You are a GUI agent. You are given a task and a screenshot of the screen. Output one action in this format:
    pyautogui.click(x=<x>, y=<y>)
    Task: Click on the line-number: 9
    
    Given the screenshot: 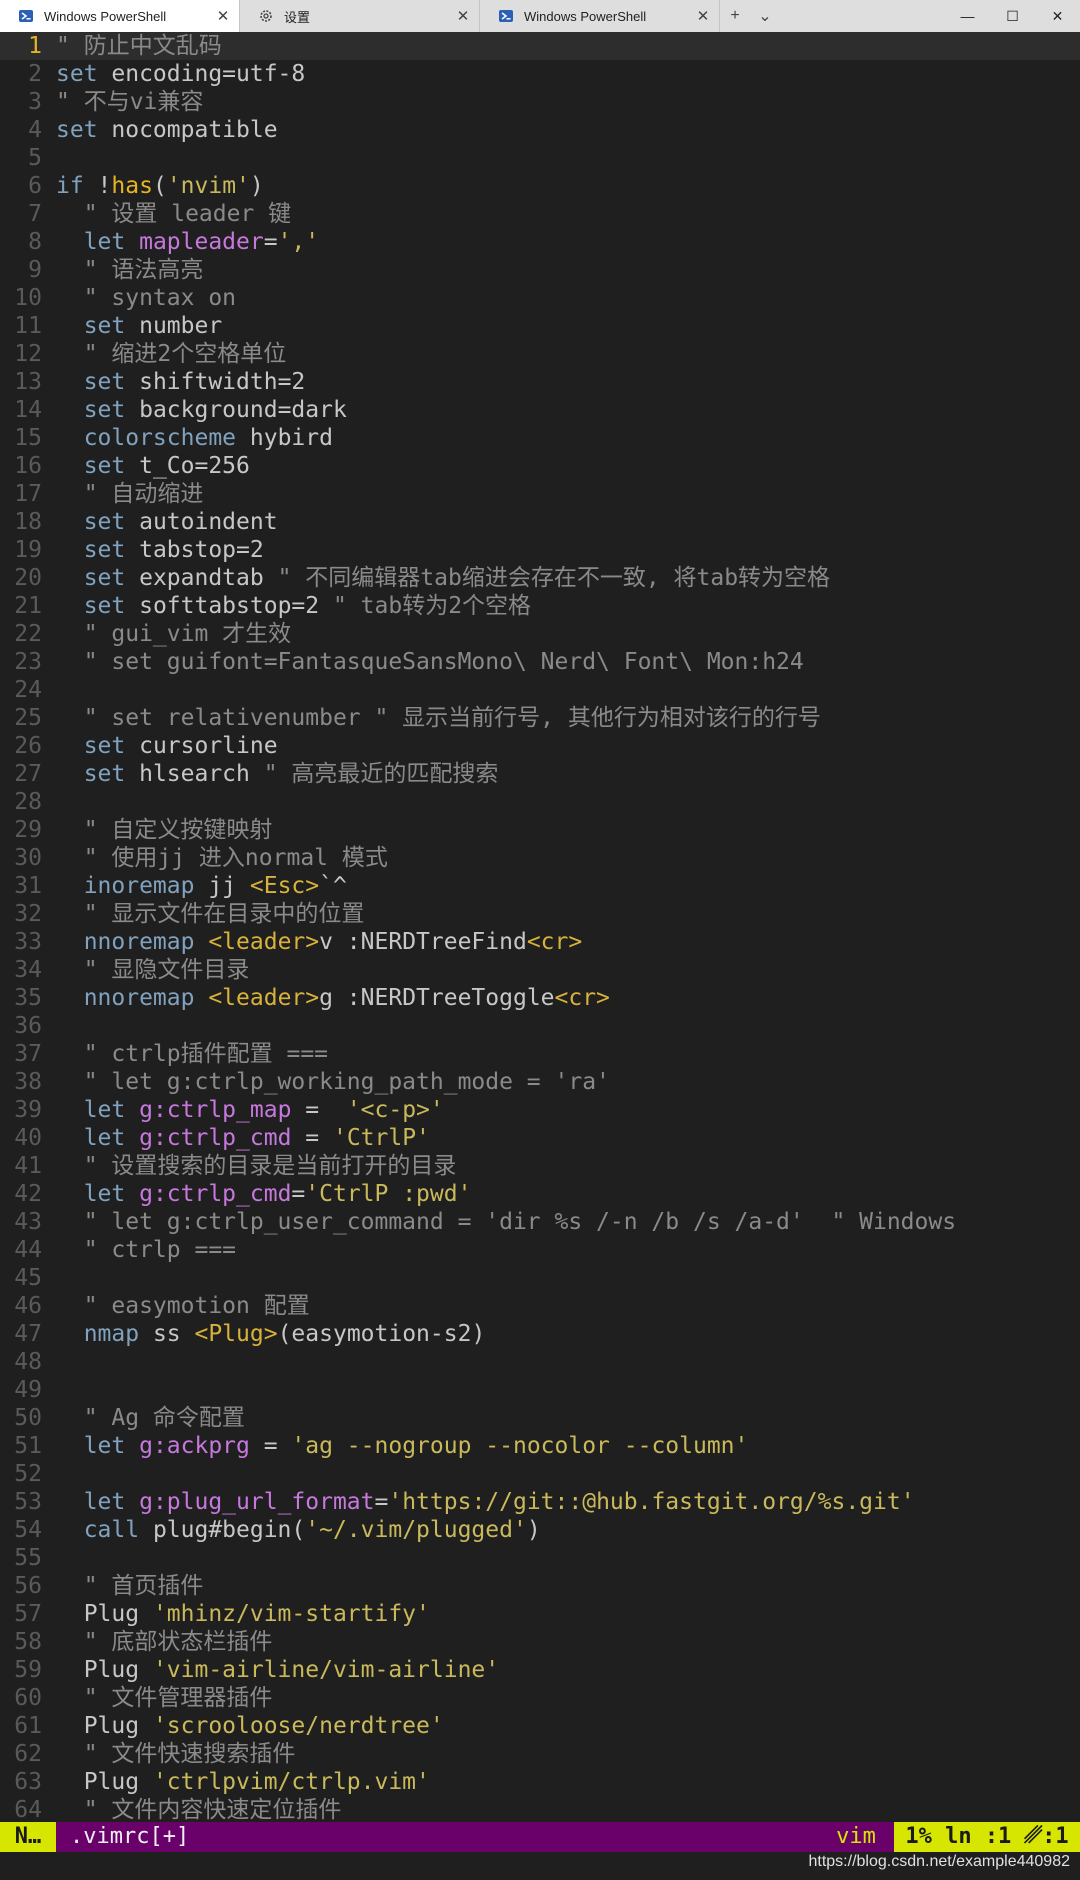 What is the action you would take?
    pyautogui.click(x=35, y=270)
    